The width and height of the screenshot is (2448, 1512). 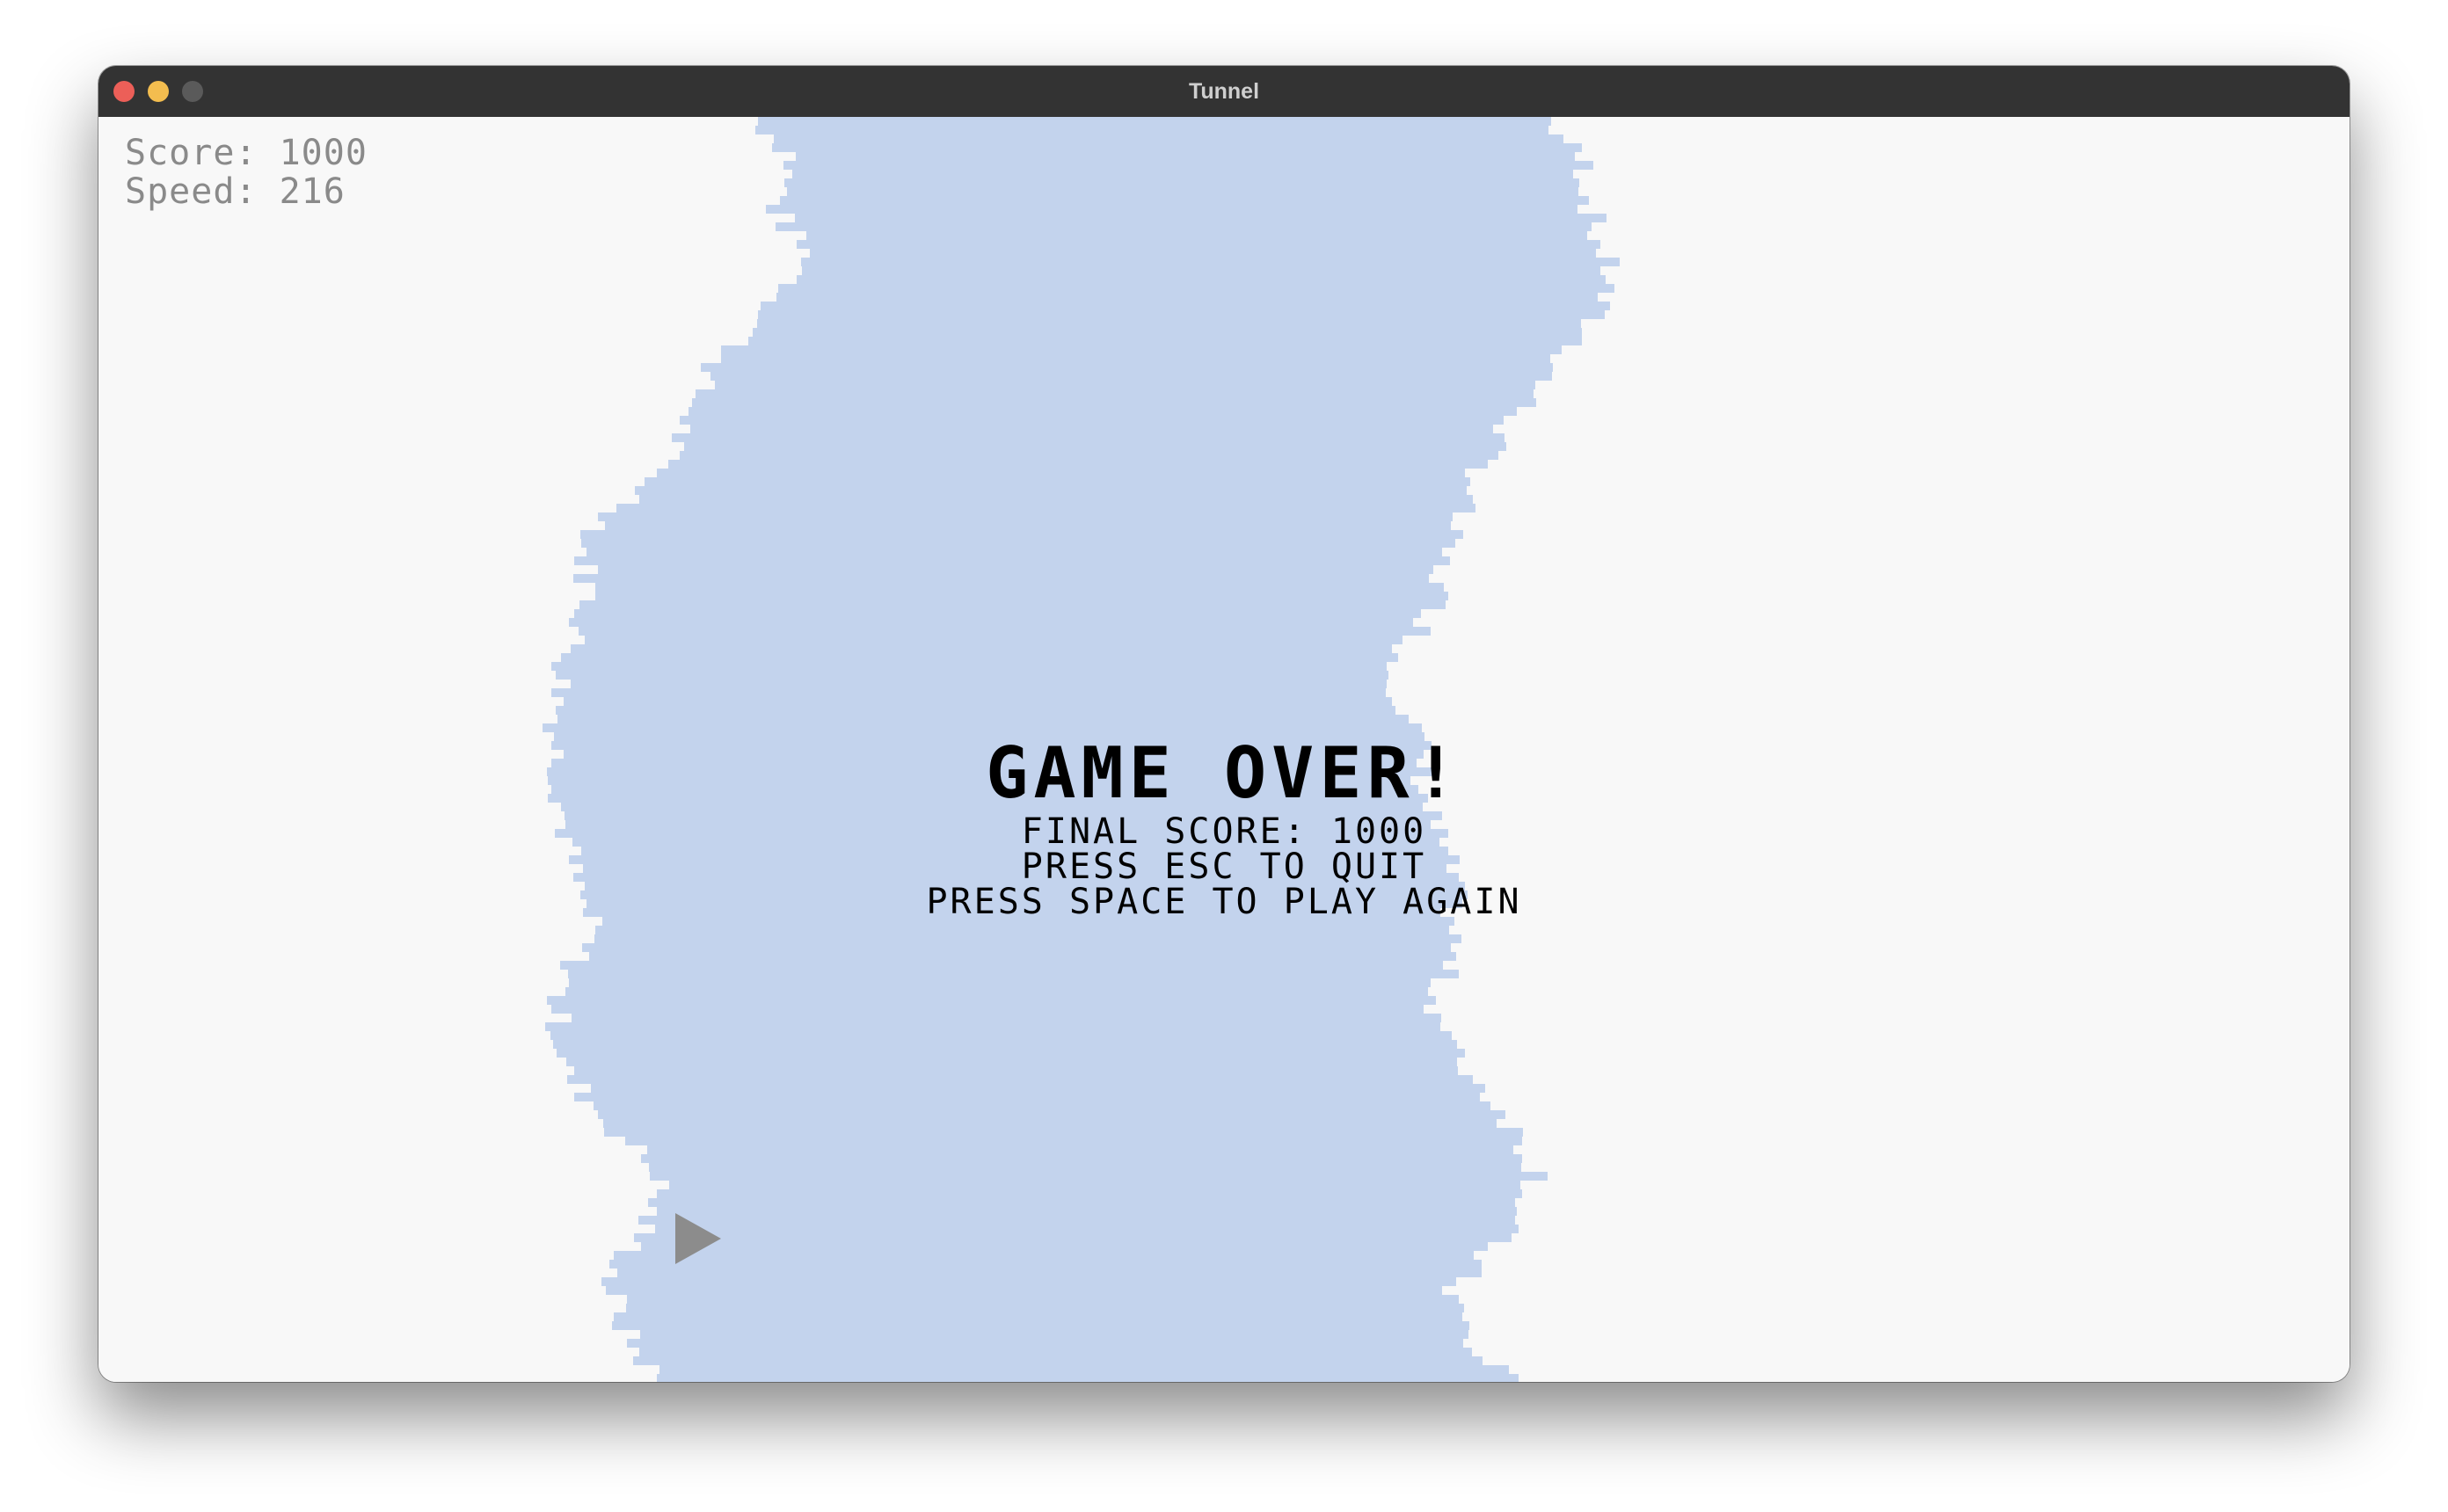 I want to click on title-bar: Tunnel, so click(x=1224, y=92).